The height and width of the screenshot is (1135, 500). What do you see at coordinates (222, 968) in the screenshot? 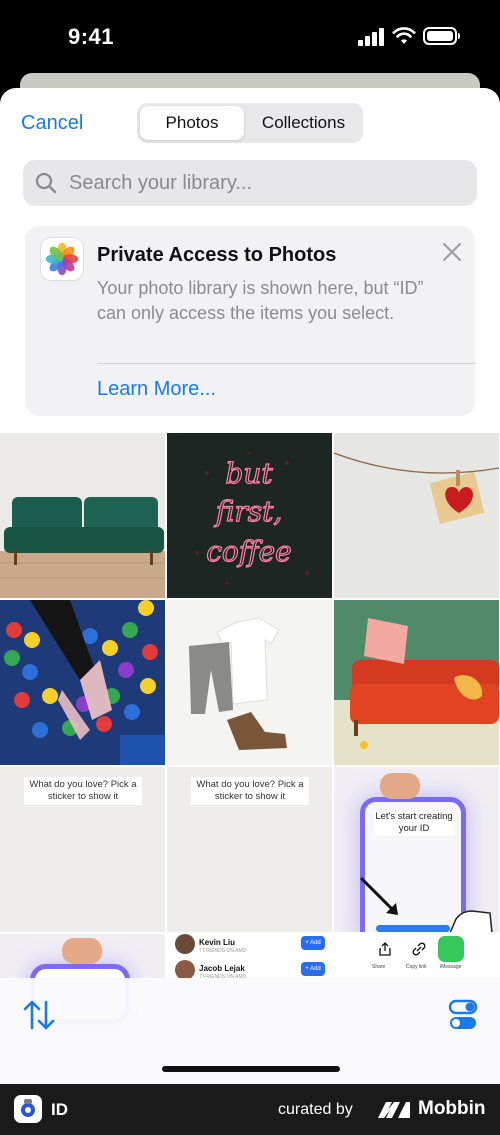
I see `friend-name: Jacob Lejak` at bounding box center [222, 968].